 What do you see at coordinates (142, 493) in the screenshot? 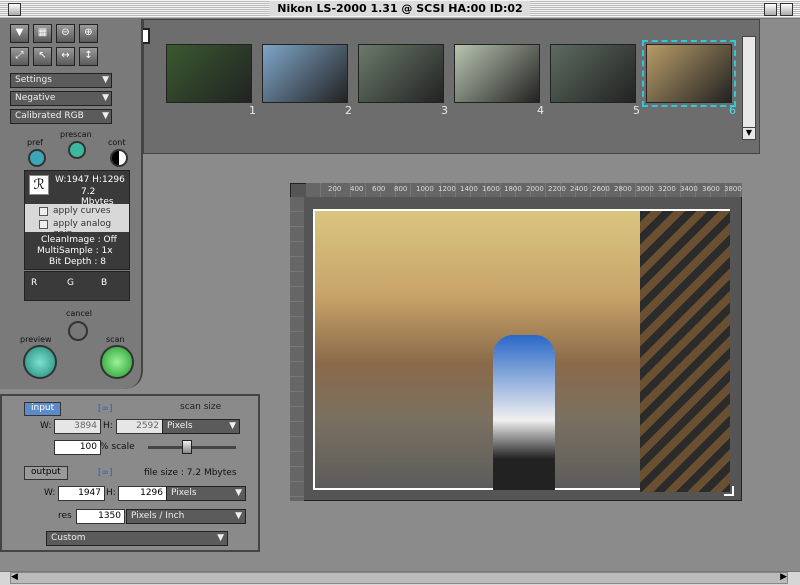
I see `output-height-field: 1296` at bounding box center [142, 493].